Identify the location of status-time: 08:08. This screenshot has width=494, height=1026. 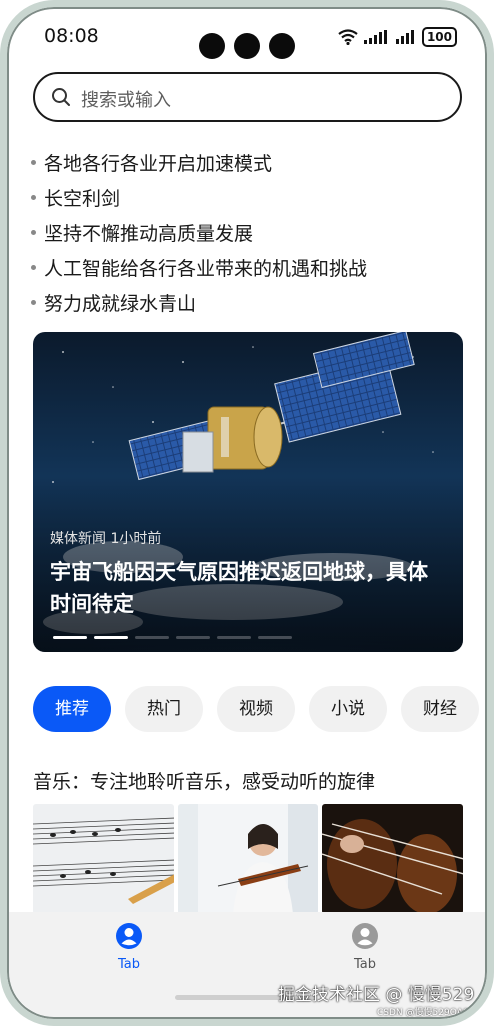
(71, 36).